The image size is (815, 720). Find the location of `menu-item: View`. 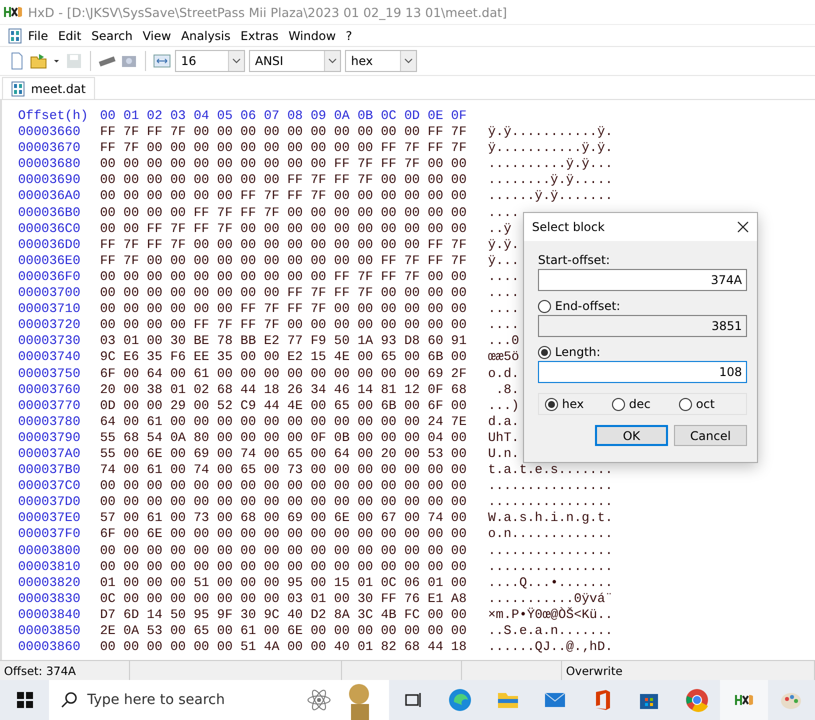

menu-item: View is located at coordinates (157, 35).